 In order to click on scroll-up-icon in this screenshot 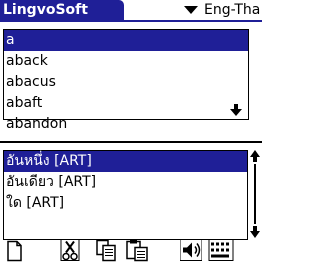, I will do `click(255, 156)`.